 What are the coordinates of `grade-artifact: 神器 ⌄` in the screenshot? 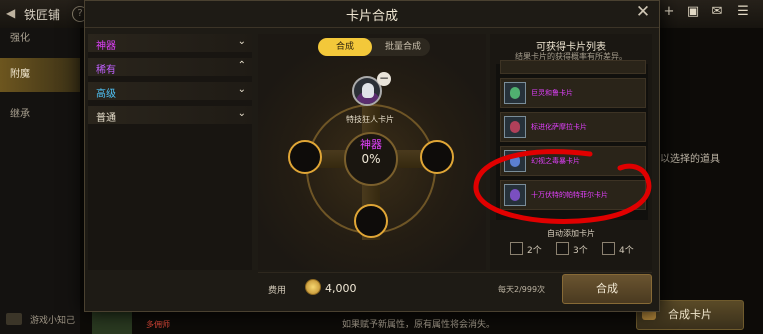 It's located at (170, 44).